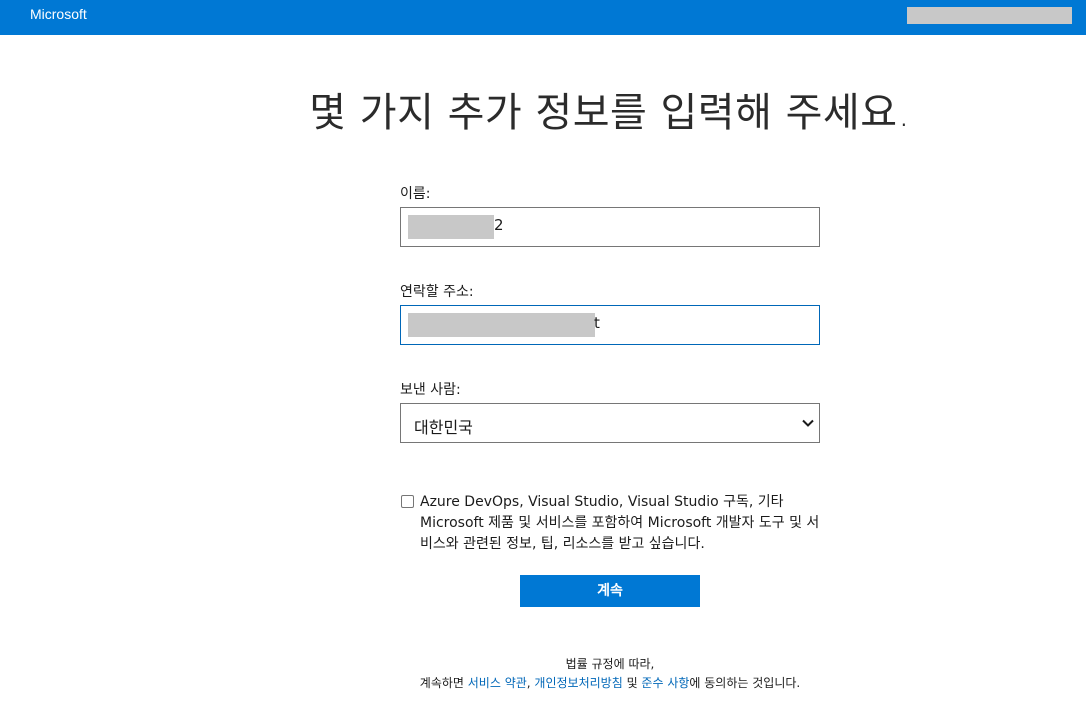 This screenshot has height=718, width=1086. What do you see at coordinates (415, 194) in the screenshot?
I see `name-label: 이름:` at bounding box center [415, 194].